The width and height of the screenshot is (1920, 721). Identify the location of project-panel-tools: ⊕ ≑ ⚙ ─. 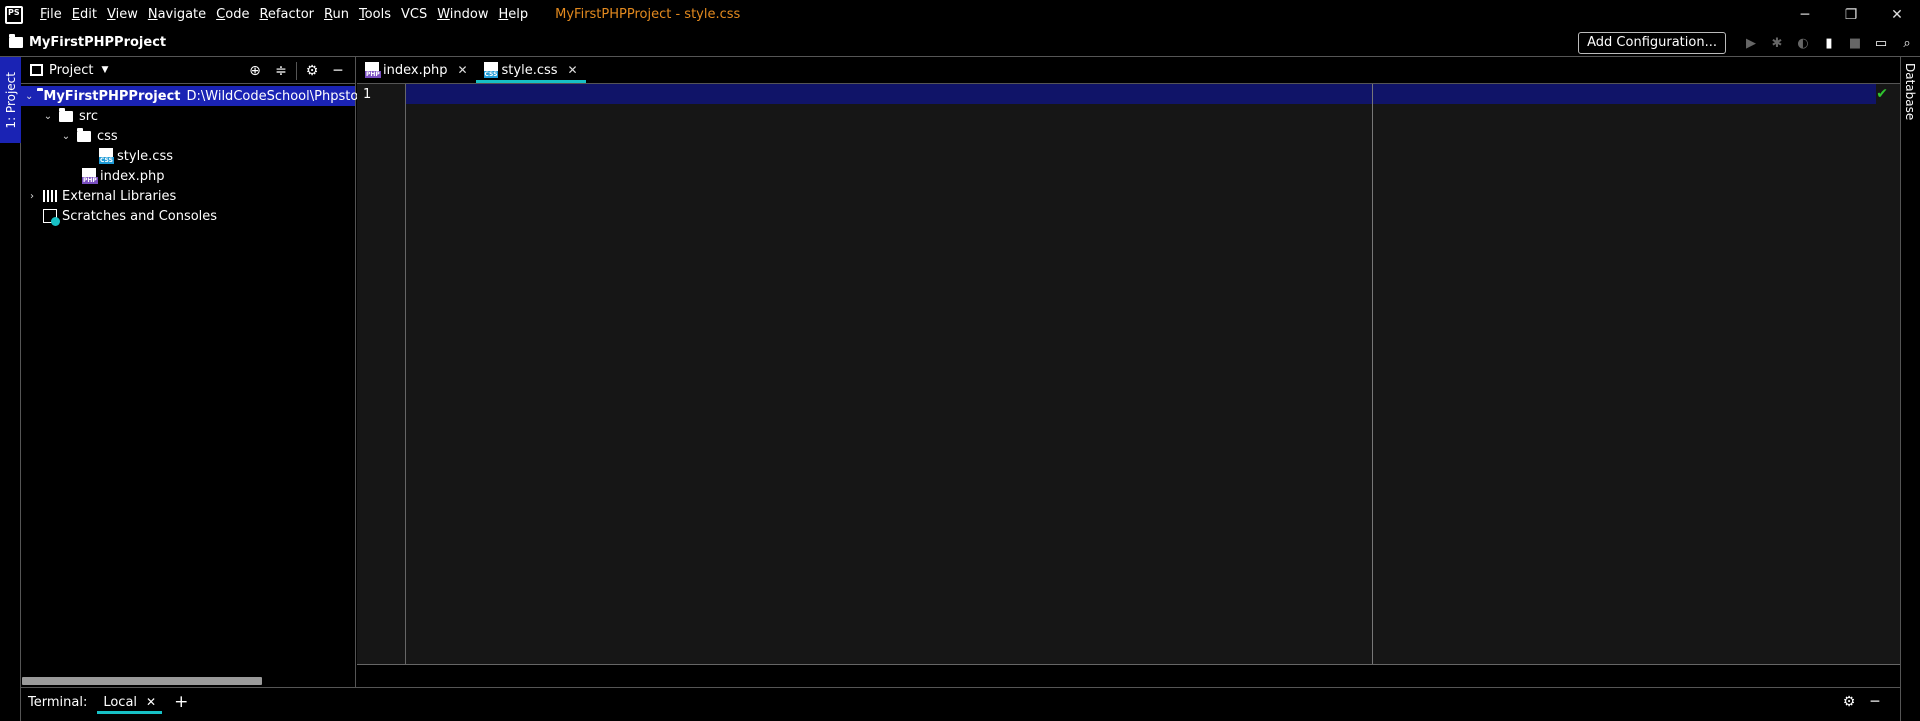
(296, 70).